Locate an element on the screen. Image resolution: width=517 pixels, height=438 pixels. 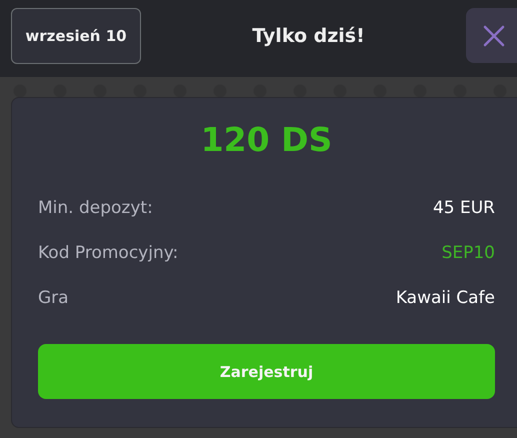
promo-code: SEP10 is located at coordinates (468, 252).